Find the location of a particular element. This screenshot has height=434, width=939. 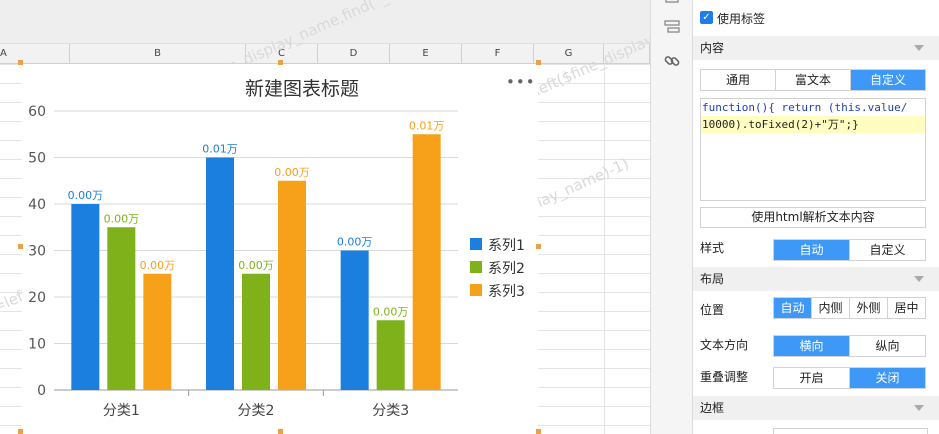

use-label-text: 使用标签 is located at coordinates (741, 19).